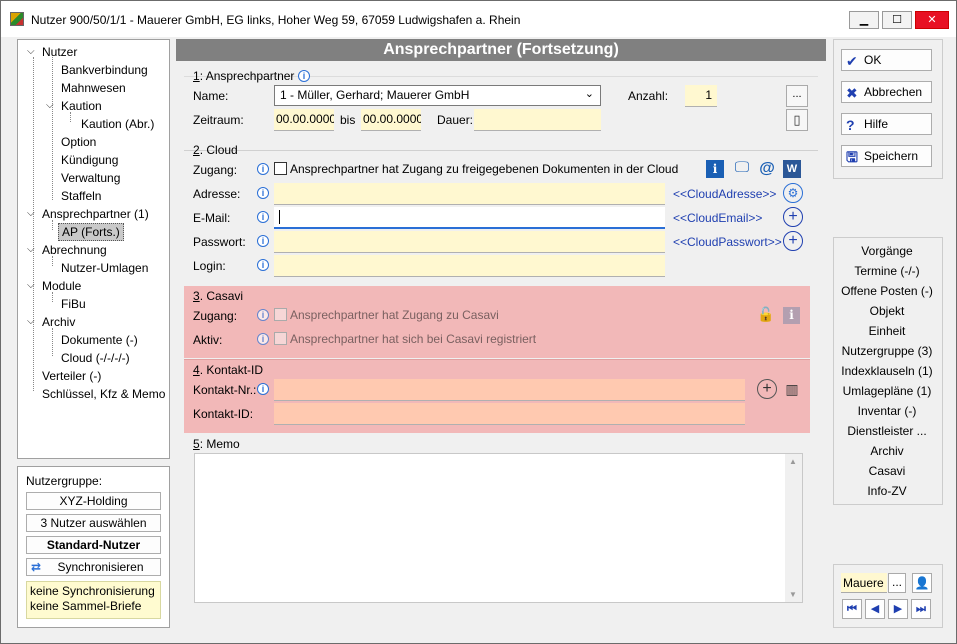 The image size is (957, 644). I want to click on clipboard-icon: ▯, so click(797, 120).